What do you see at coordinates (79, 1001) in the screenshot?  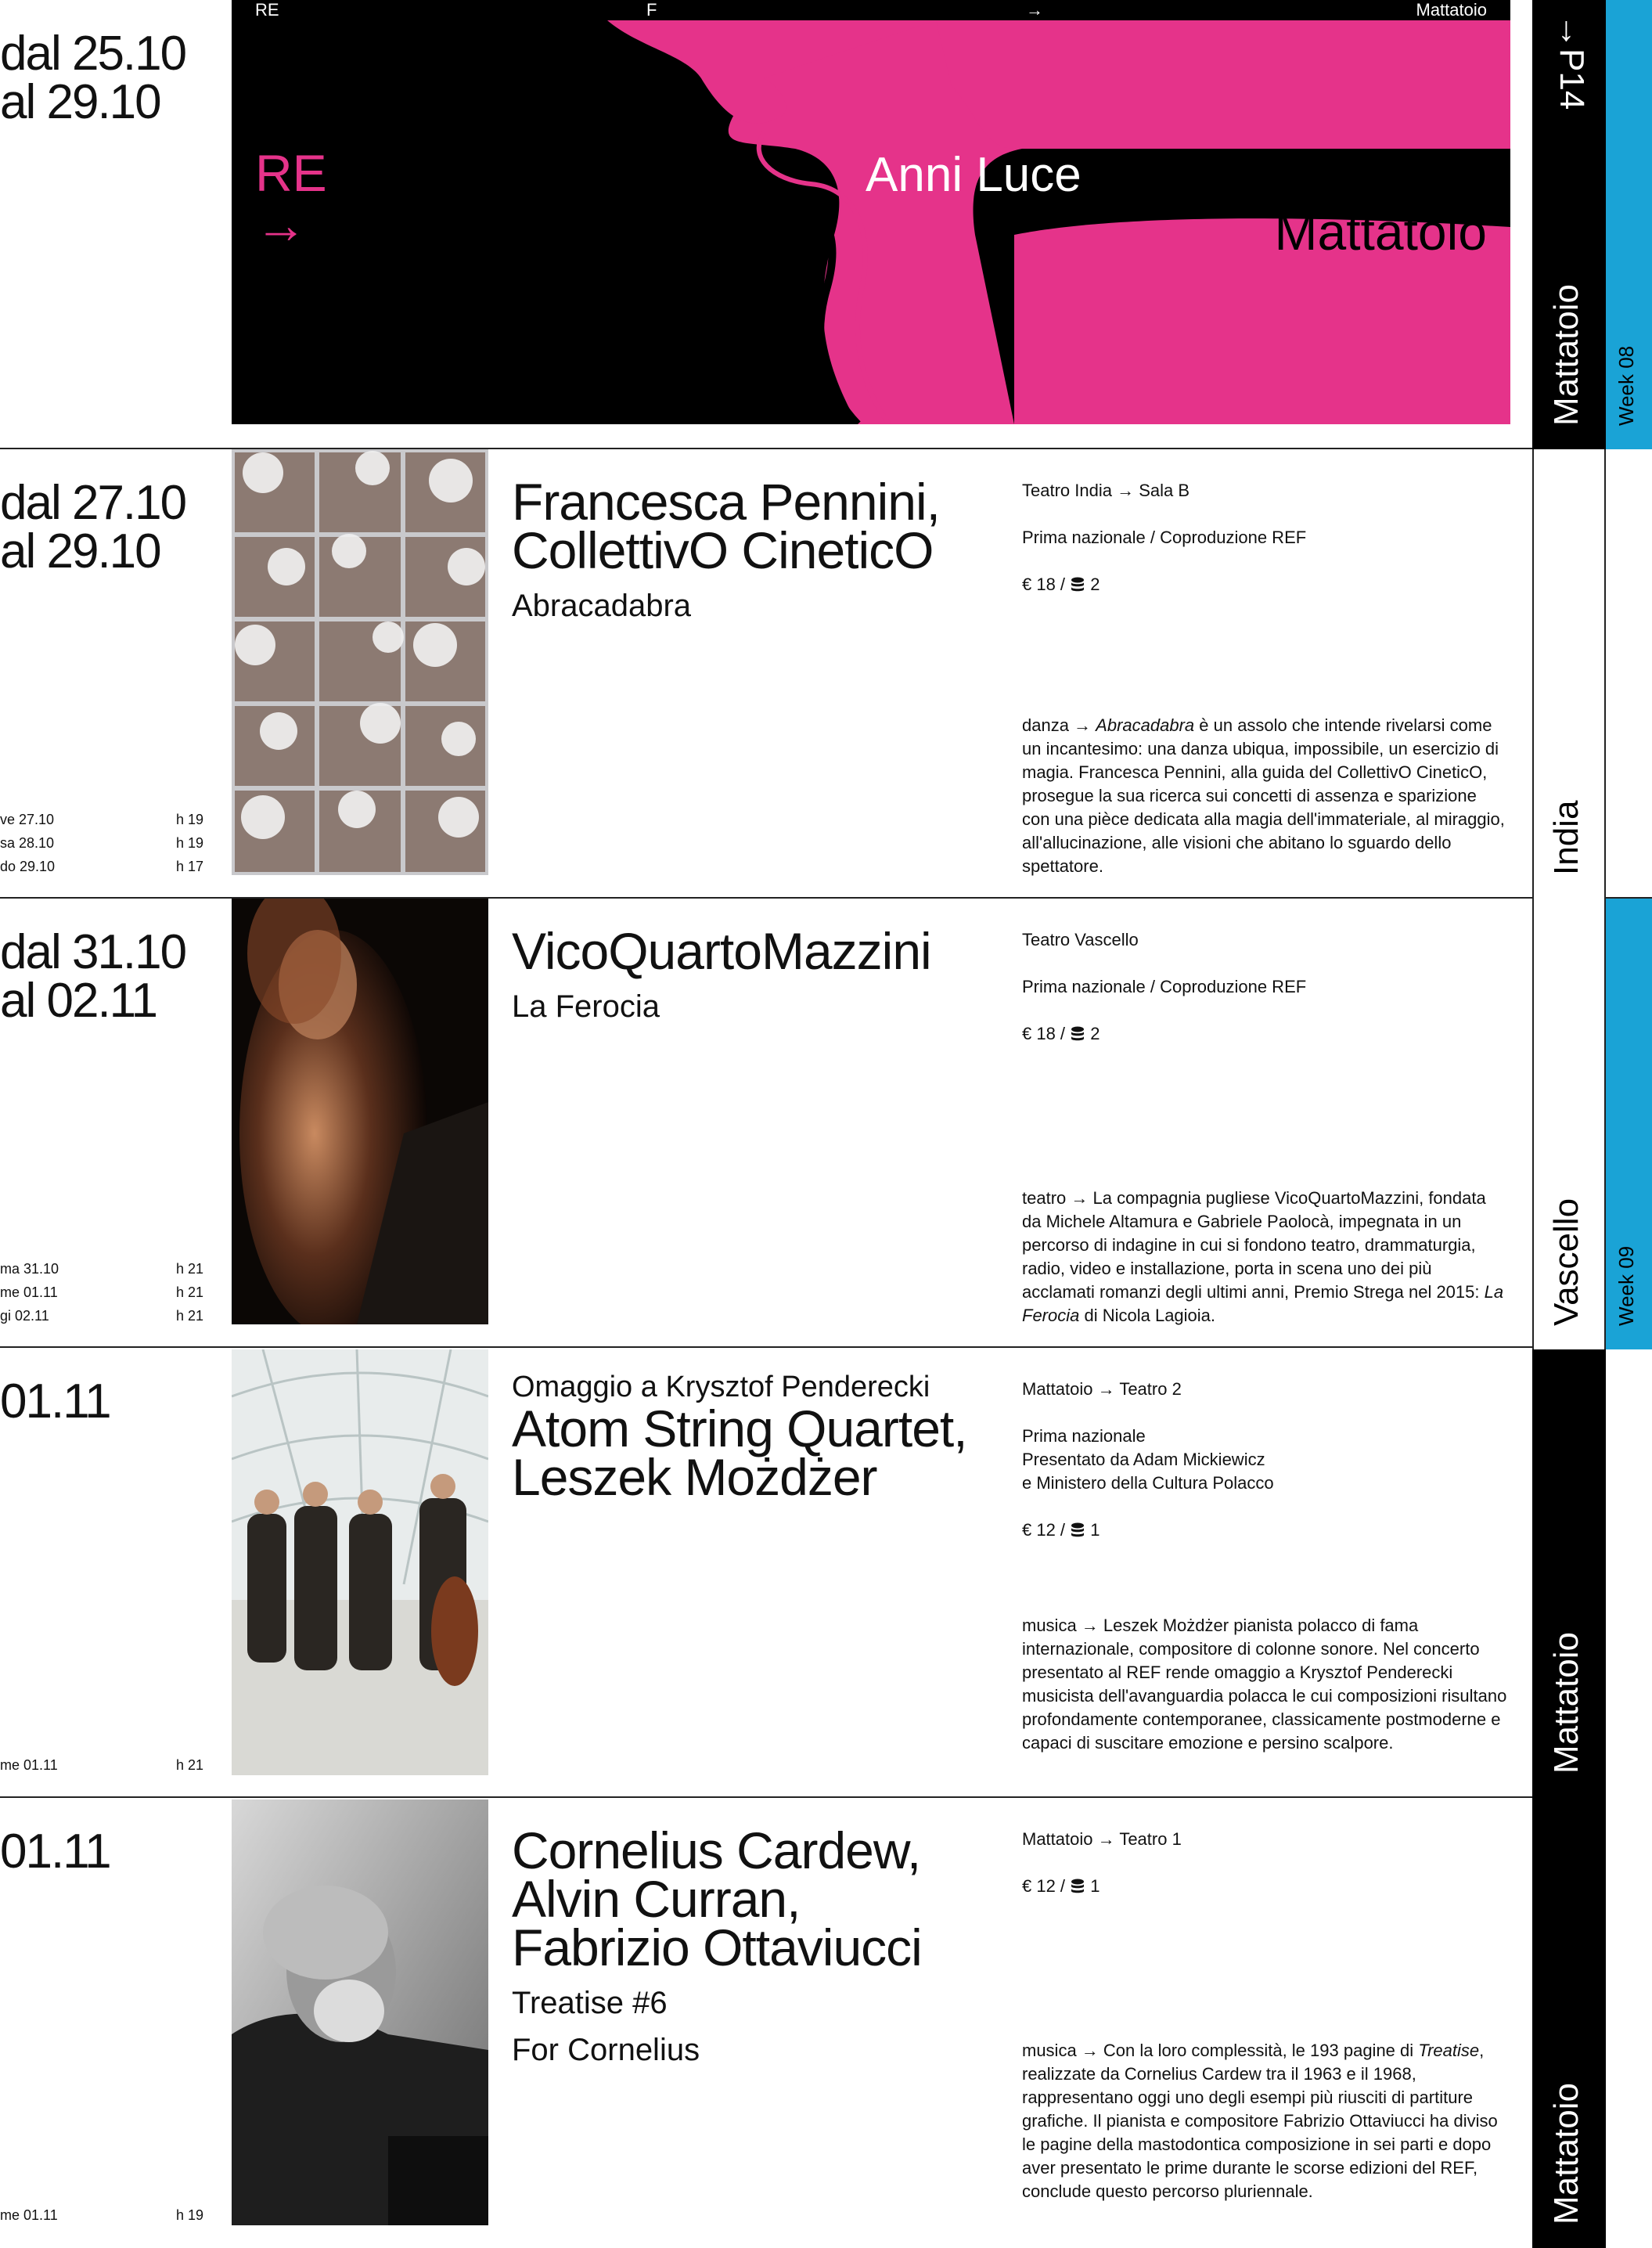 I see `date-end: al 02.11` at bounding box center [79, 1001].